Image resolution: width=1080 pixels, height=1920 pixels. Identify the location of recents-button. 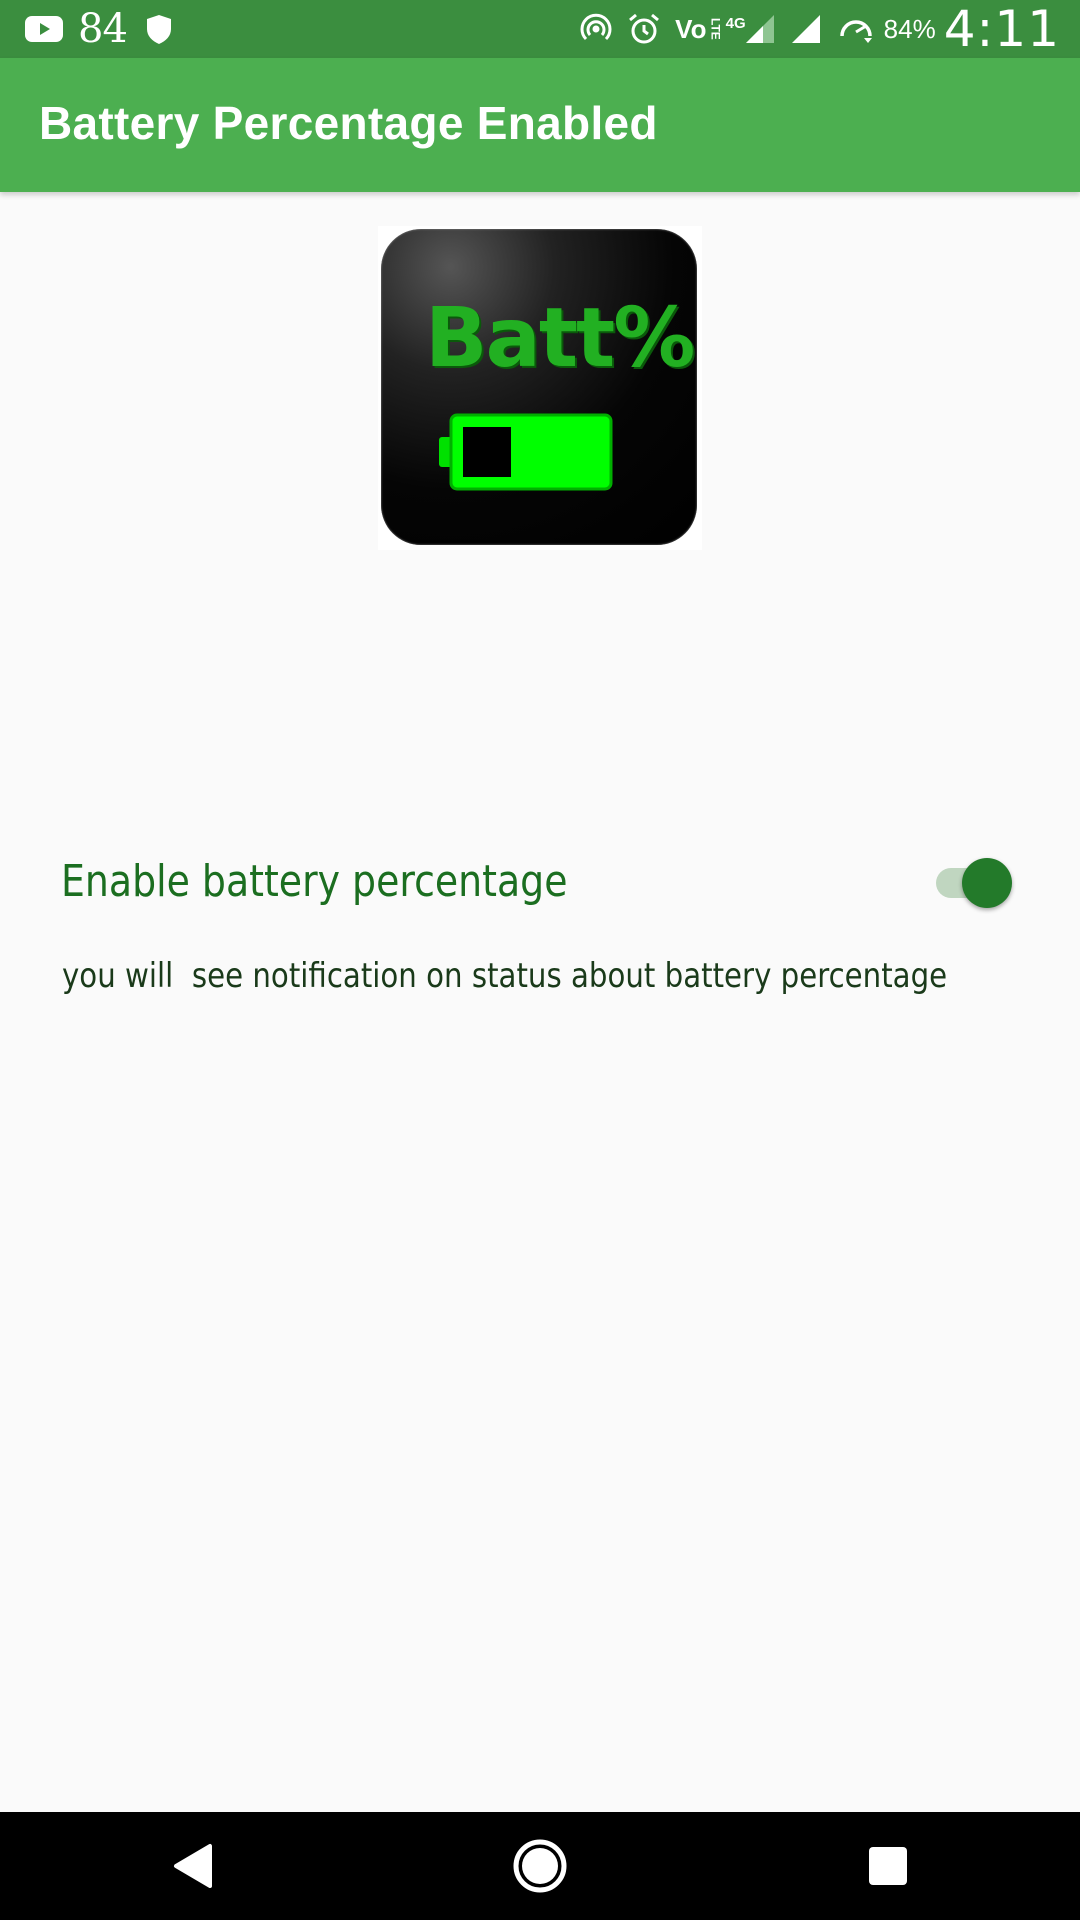
(888, 1866).